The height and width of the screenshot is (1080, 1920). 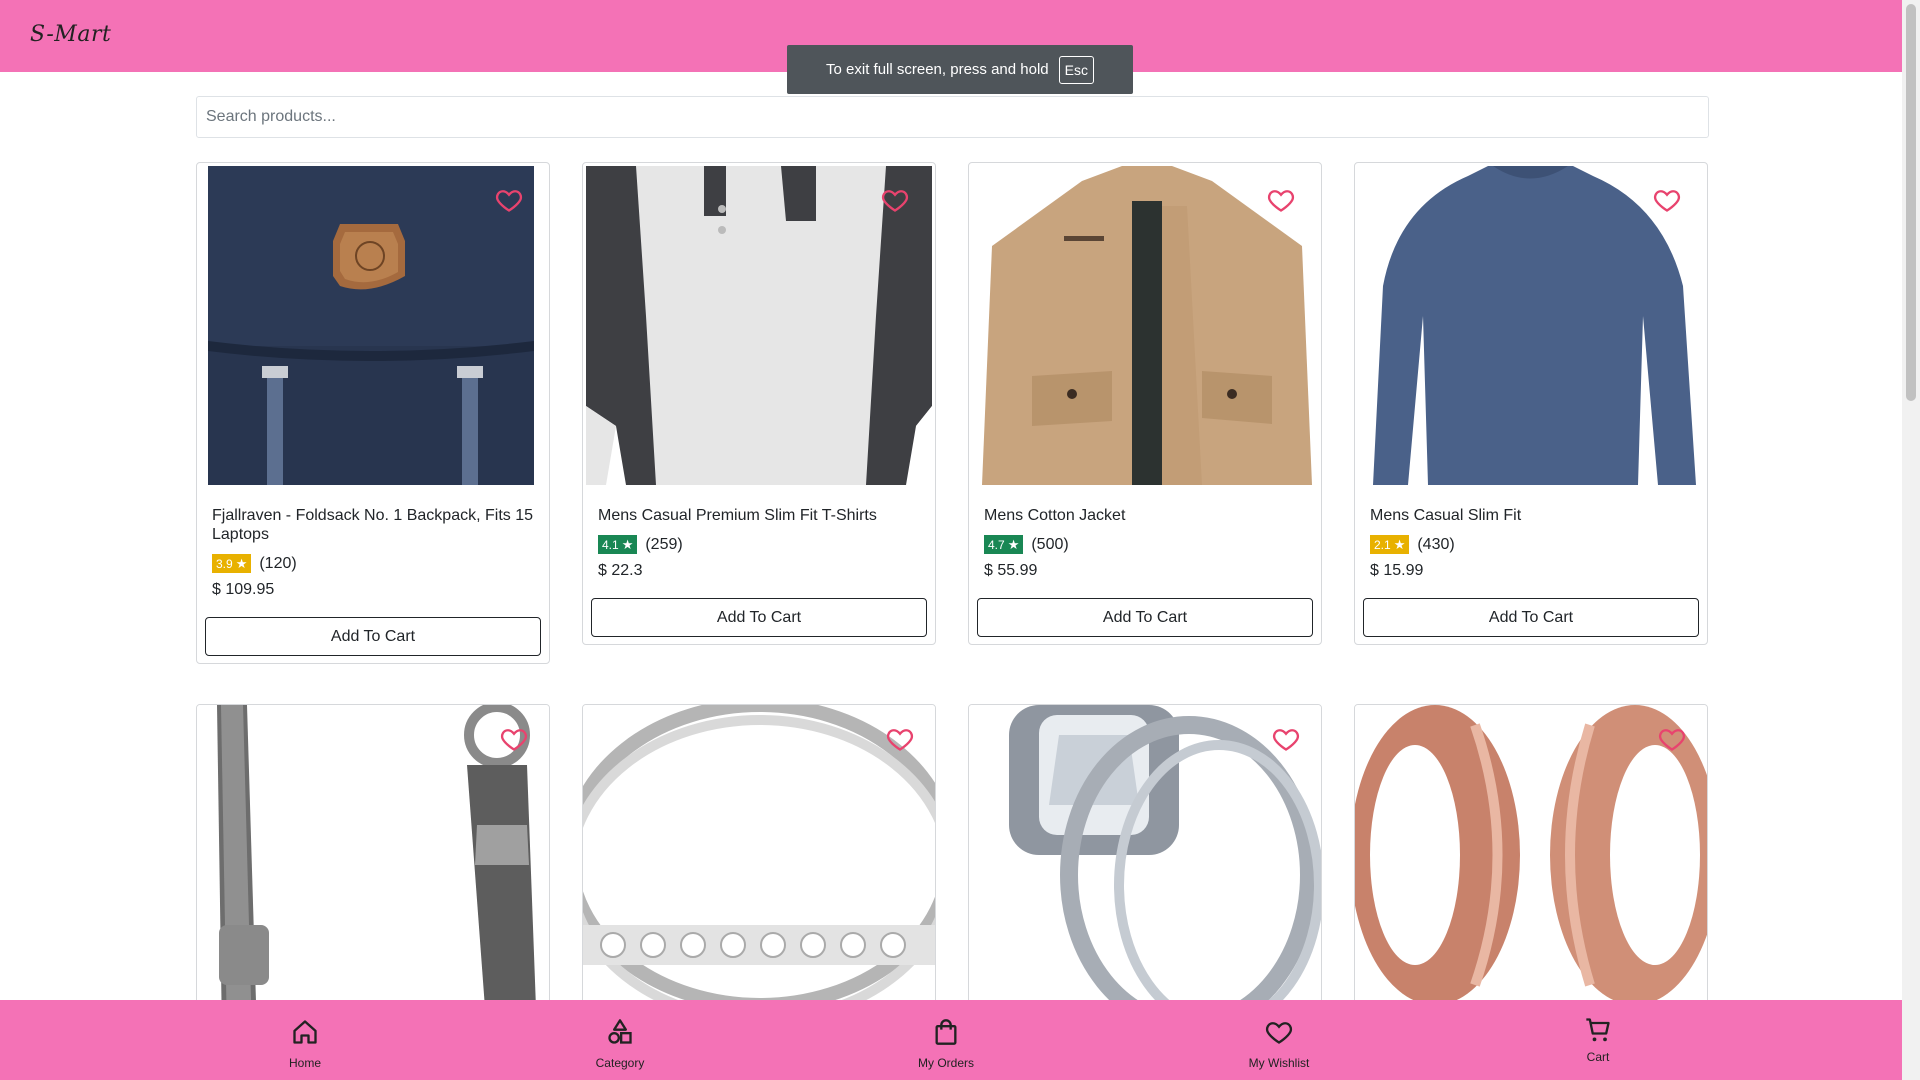 I want to click on rating-value: 2.1, so click(x=1382, y=544).